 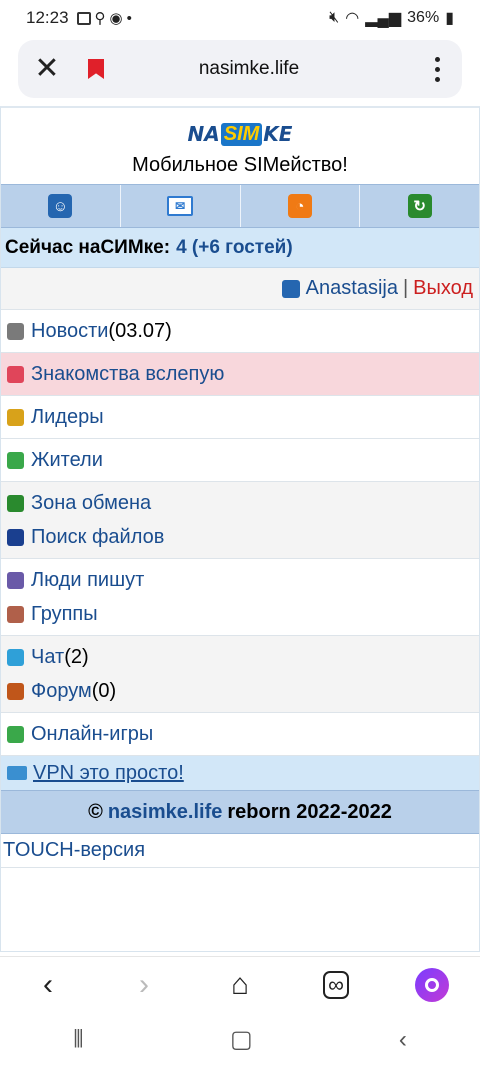 What do you see at coordinates (240, 812) in the screenshot?
I see `site-footer: © nasimke.life reborn 2022-2022` at bounding box center [240, 812].